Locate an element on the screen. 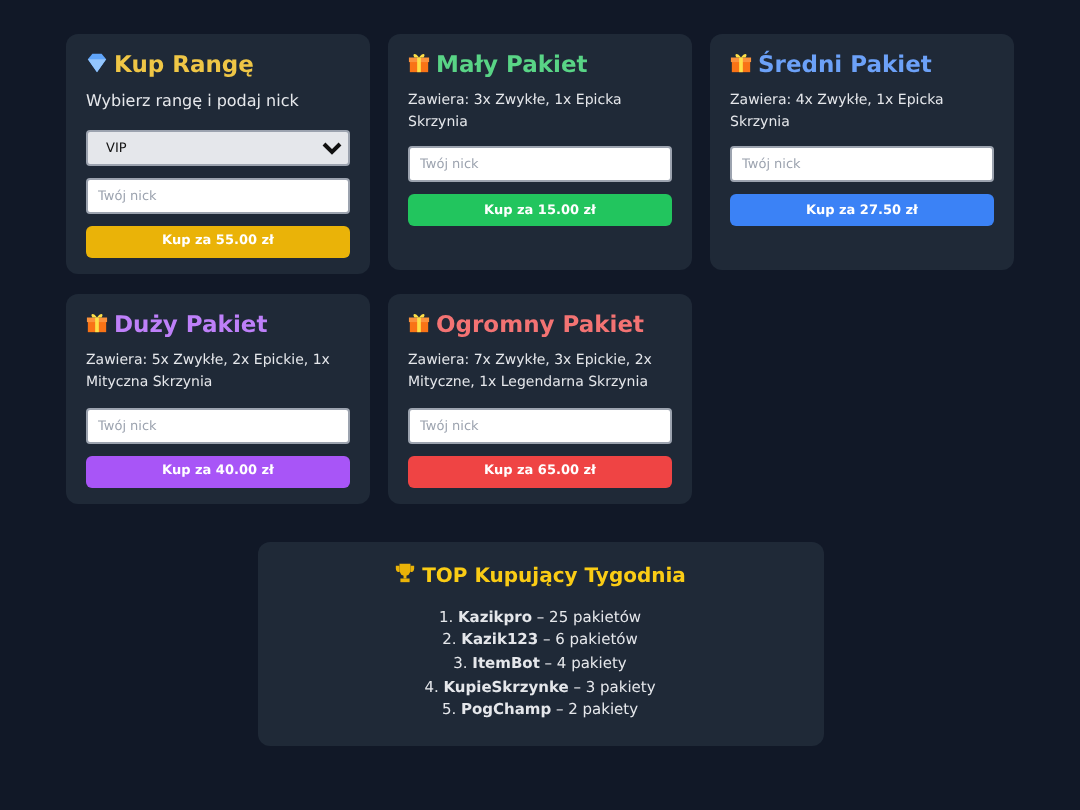 This screenshot has width=1080, height=810. gem-icon is located at coordinates (97, 63).